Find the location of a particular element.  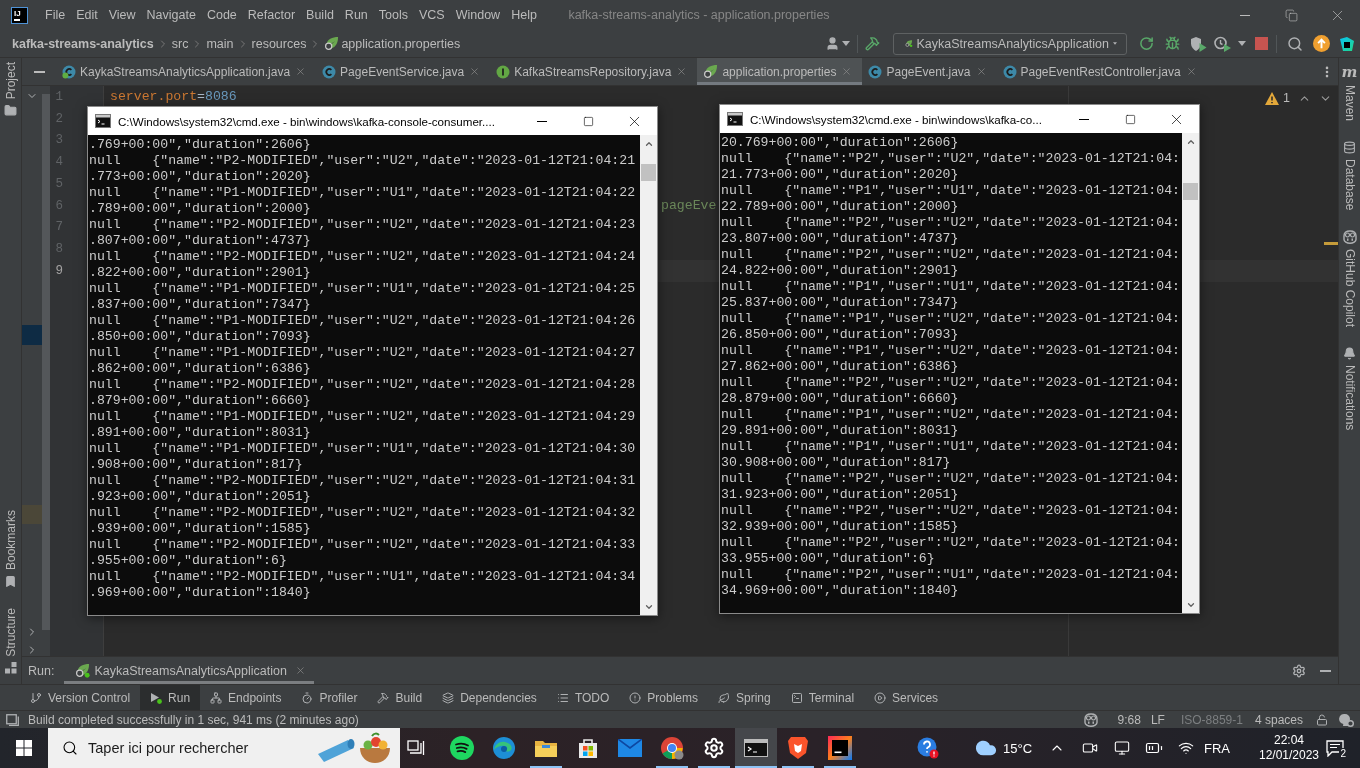

search-field: Taper ici pour rechercher is located at coordinates (174, 748).